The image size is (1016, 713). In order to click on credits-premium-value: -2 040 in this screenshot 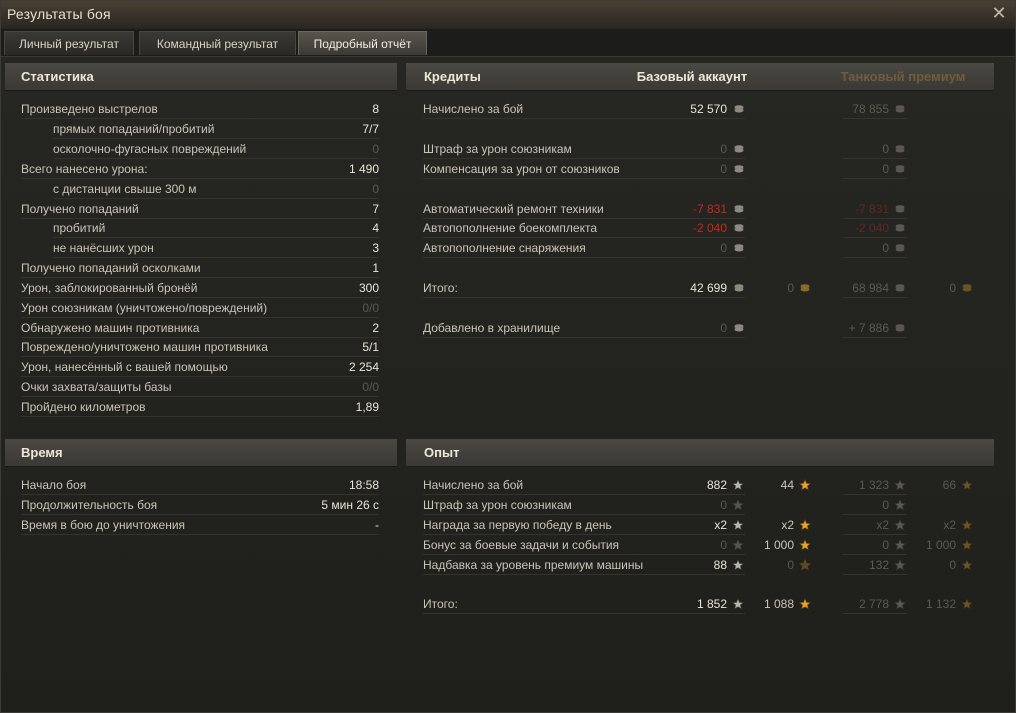, I will do `click(871, 228)`.